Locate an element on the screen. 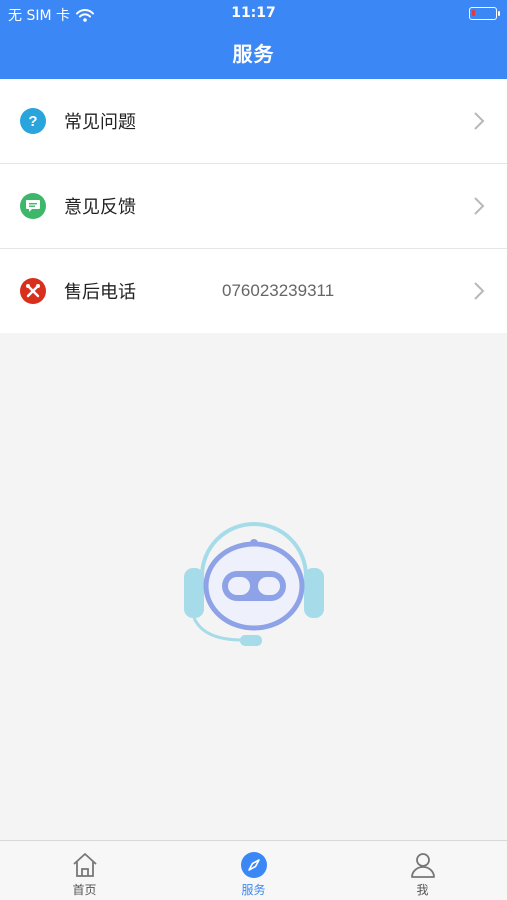  hotline-number: 076023239311 is located at coordinates (278, 291).